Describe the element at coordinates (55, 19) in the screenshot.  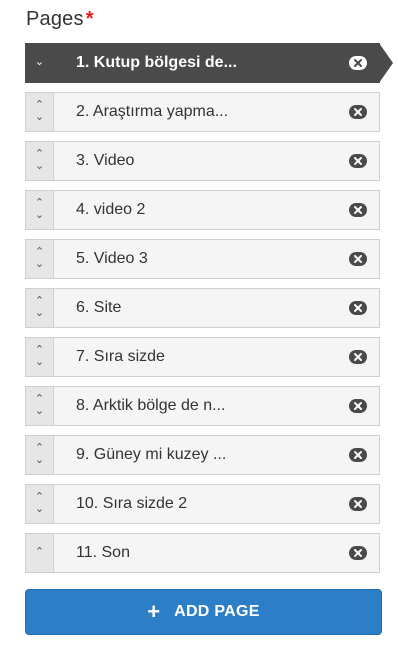
I see `pages-title: Pages` at that location.